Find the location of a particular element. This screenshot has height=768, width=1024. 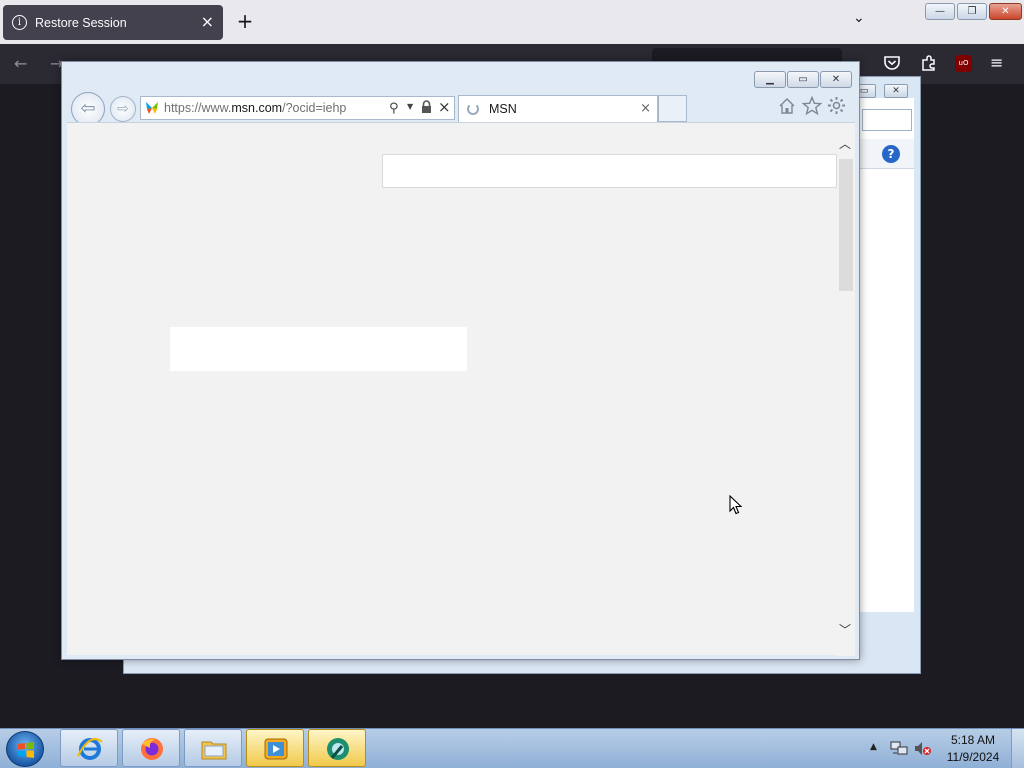

background-window-close-button: ✕ is located at coordinates (896, 91).